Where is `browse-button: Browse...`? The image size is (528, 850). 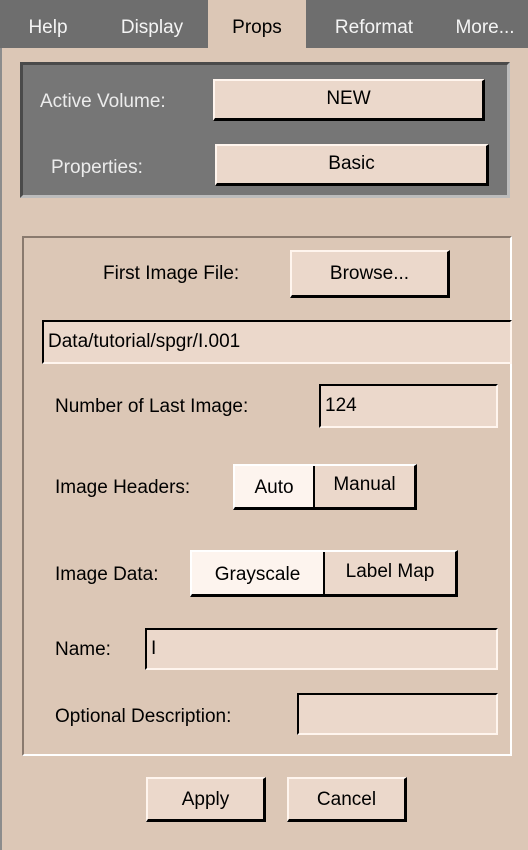 browse-button: Browse... is located at coordinates (370, 274).